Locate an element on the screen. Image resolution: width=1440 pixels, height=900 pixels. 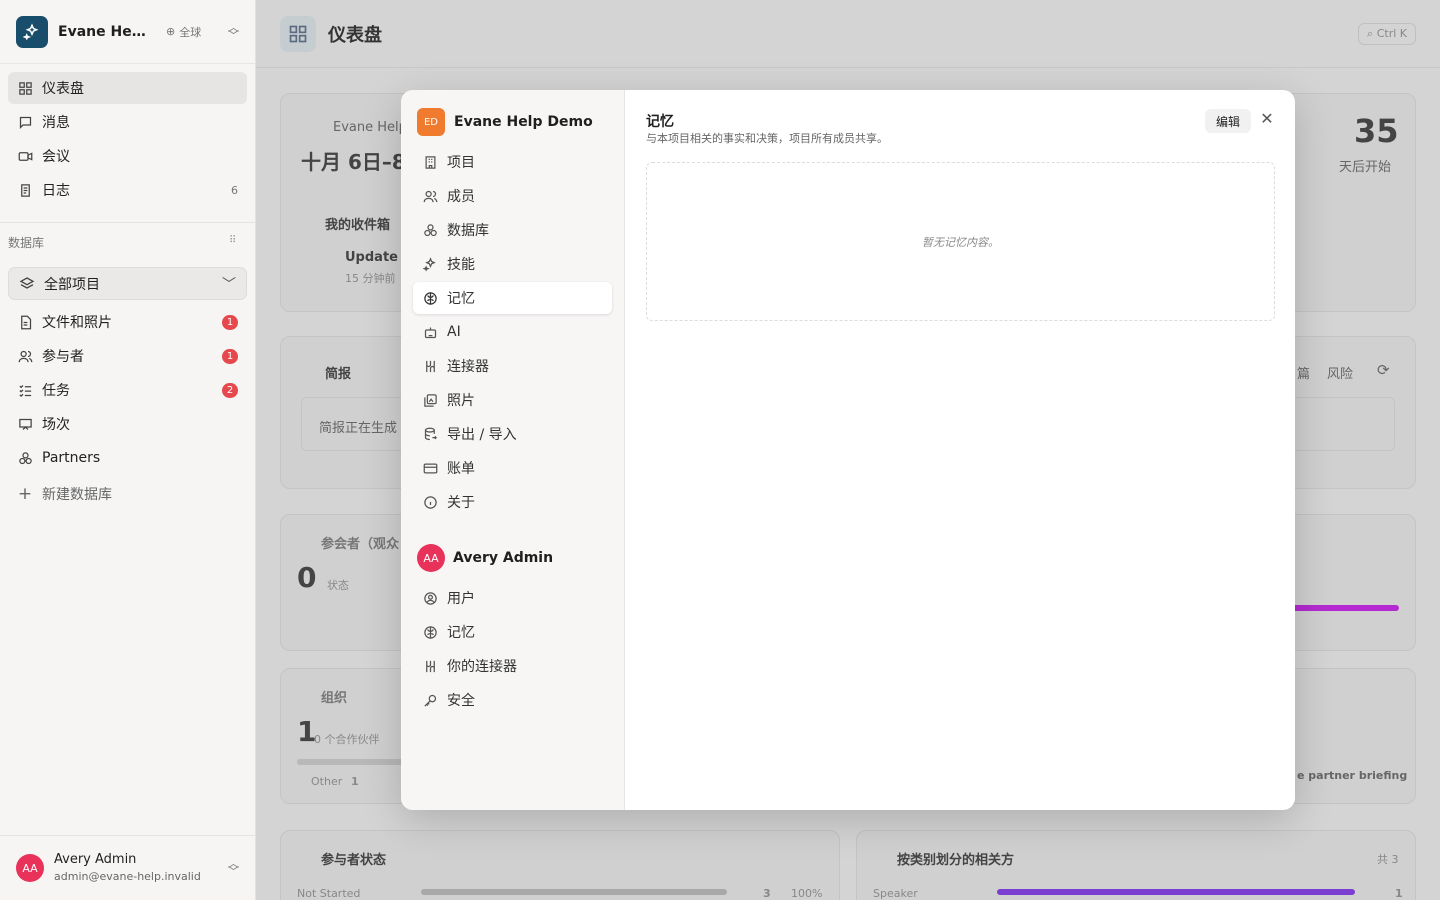
settings-item-label: AI is located at coordinates (454, 332).